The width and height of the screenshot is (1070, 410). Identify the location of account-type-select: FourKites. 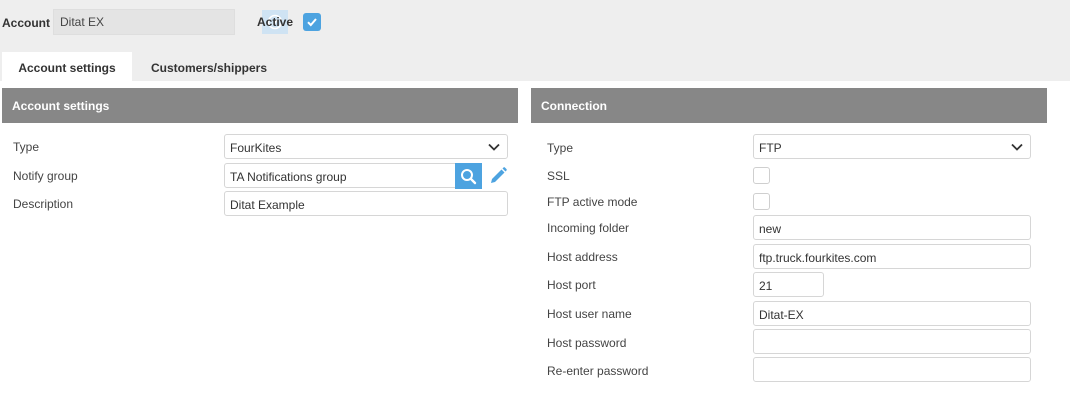
(366, 146).